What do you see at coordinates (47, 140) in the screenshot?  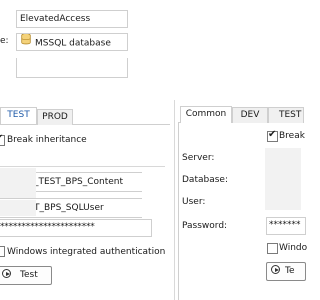 I see `break-inheritance-label: Break inheritance` at bounding box center [47, 140].